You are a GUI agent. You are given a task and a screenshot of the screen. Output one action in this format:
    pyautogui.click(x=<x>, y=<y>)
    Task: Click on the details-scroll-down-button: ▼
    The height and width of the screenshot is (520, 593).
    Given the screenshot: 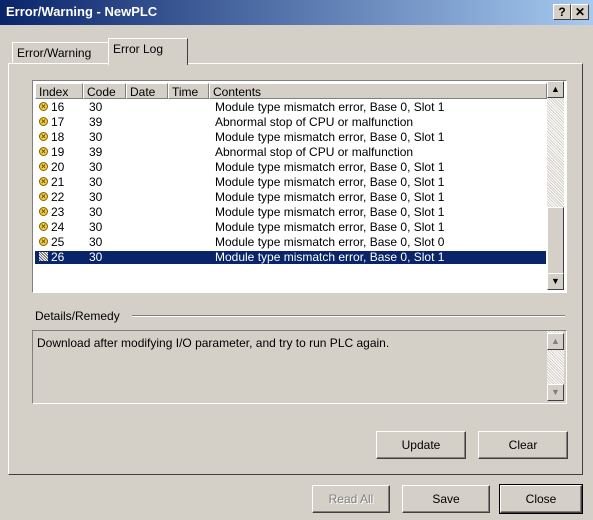 What is the action you would take?
    pyautogui.click(x=555, y=392)
    